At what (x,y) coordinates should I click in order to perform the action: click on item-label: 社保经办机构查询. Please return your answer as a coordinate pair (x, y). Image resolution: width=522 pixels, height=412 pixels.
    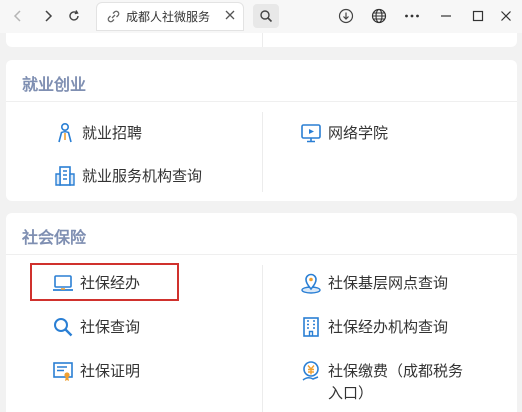
    Looking at the image, I should click on (388, 327).